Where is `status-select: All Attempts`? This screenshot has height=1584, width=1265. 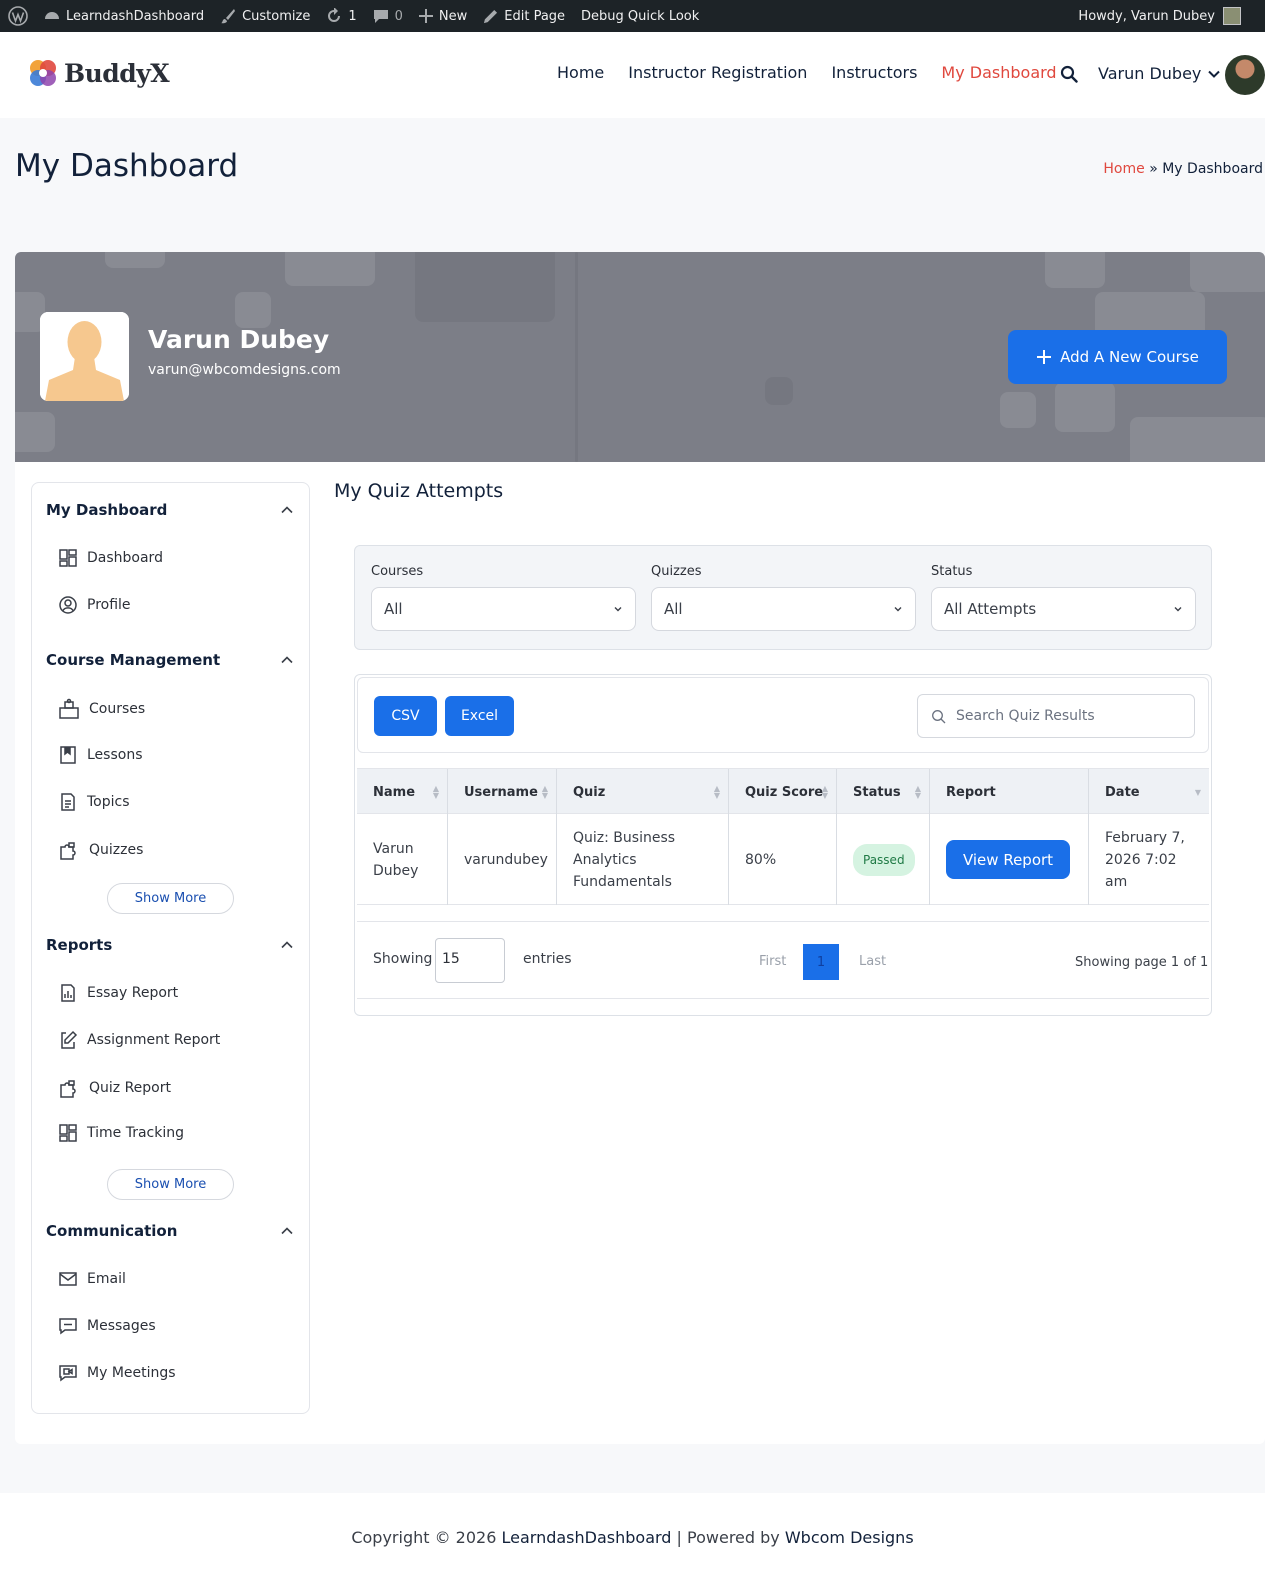
status-select: All Attempts is located at coordinates (1063, 609).